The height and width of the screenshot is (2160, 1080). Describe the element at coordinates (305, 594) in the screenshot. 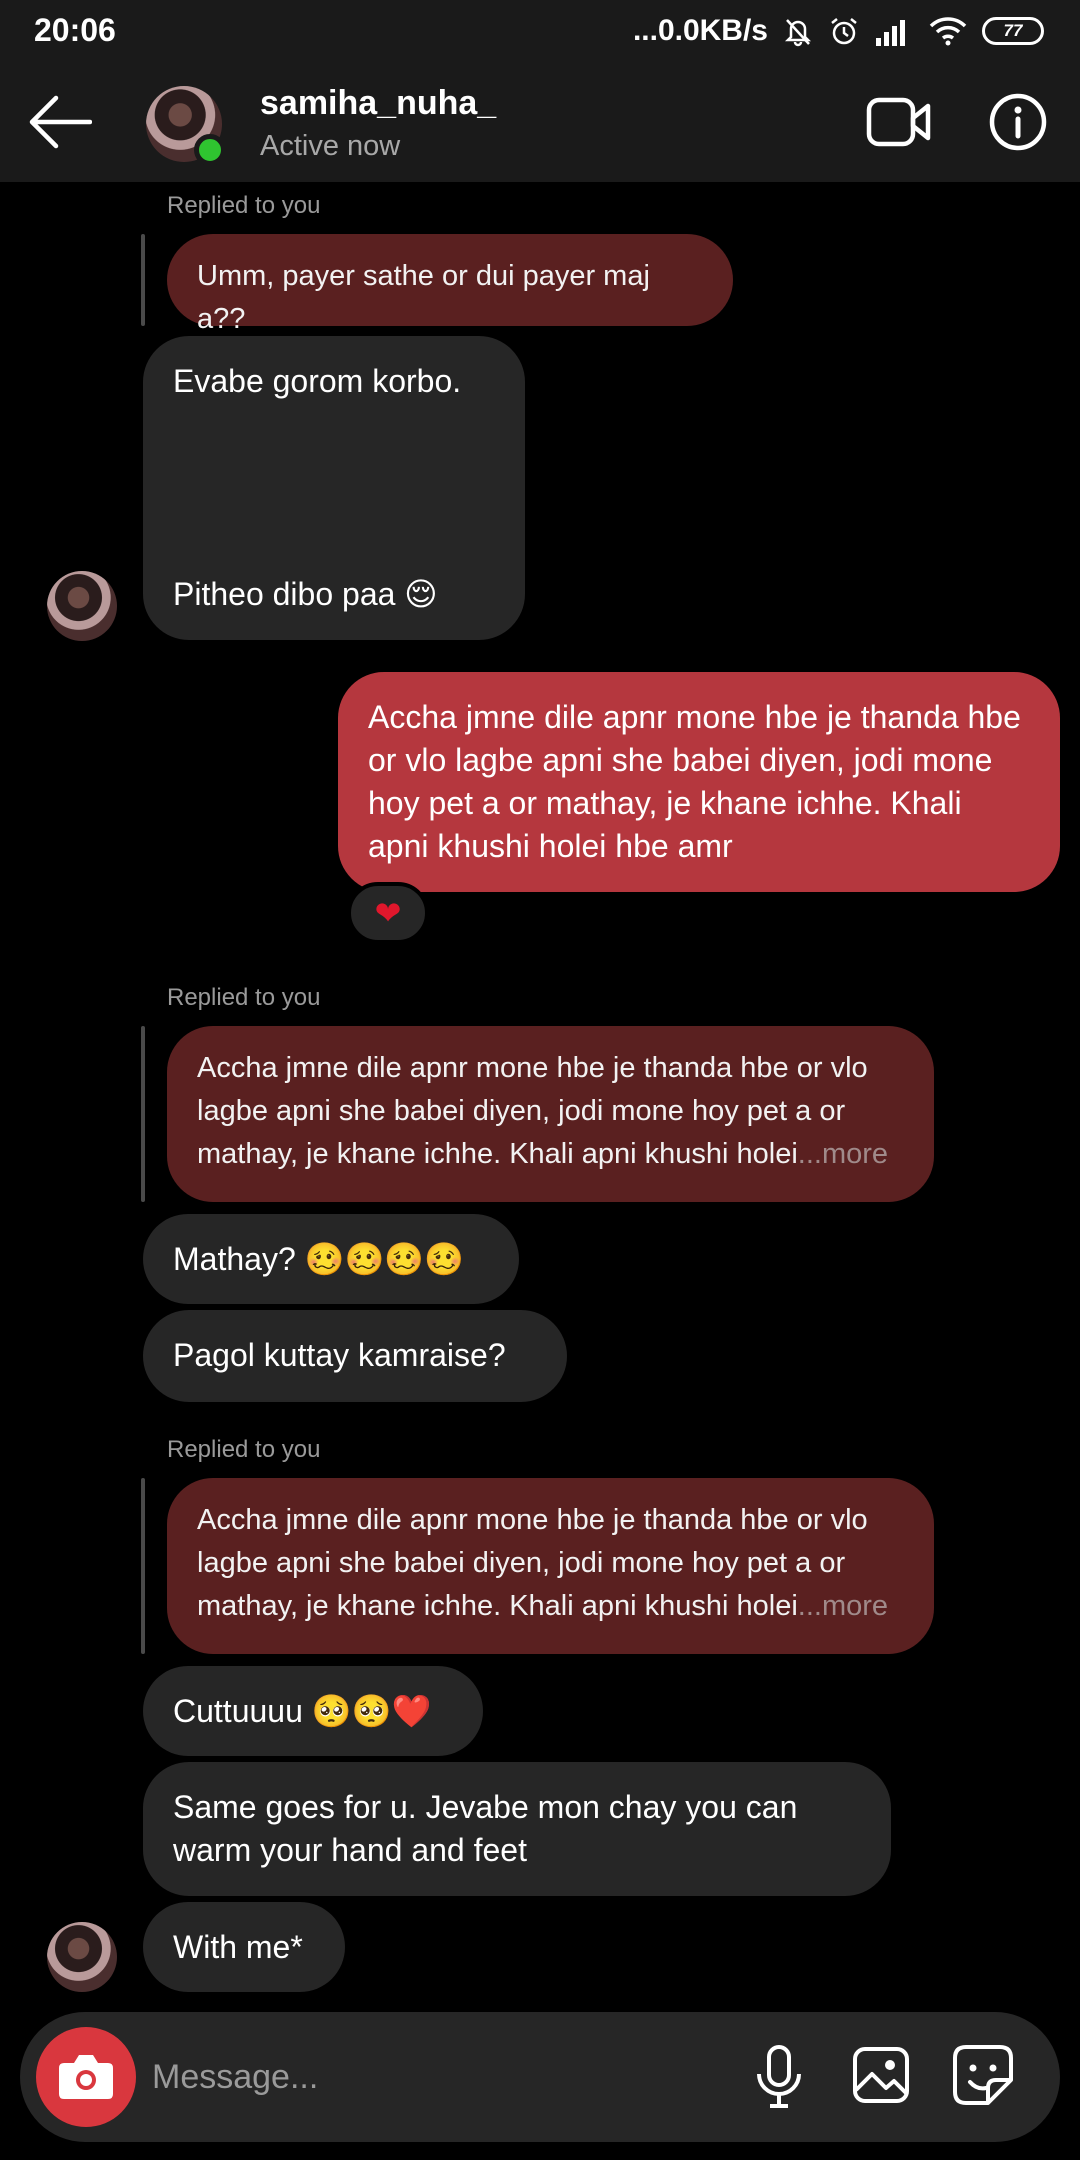

I see `message-text: Pitheo dibo paa 😌` at that location.